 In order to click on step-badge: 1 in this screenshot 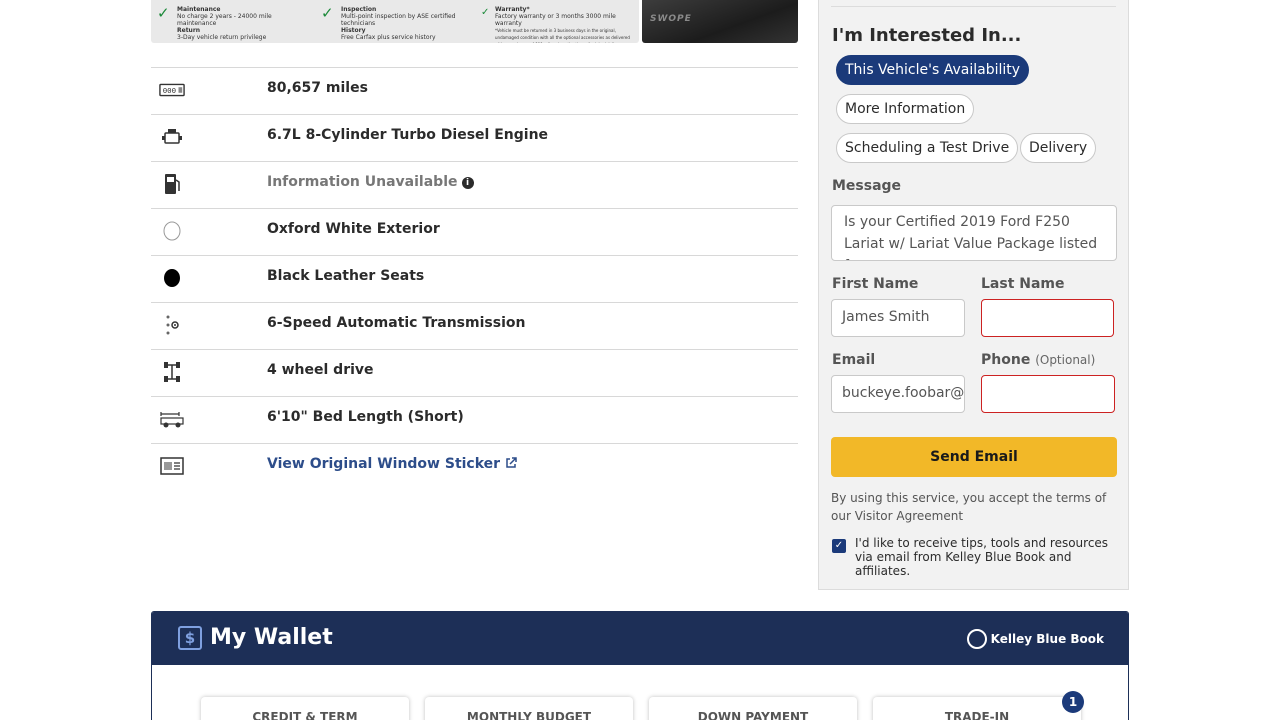, I will do `click(1073, 702)`.